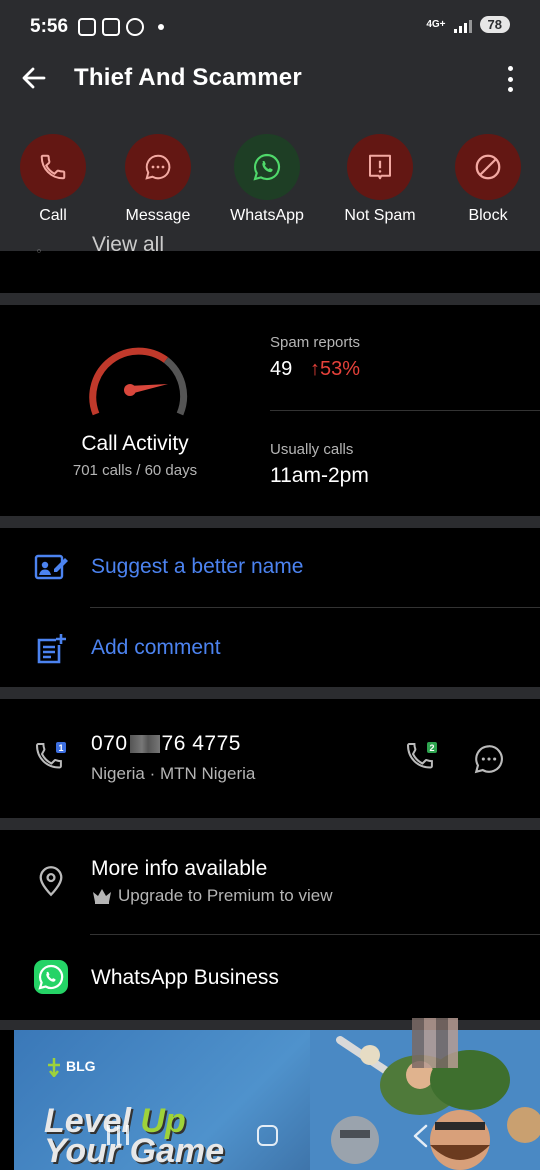 The height and width of the screenshot is (1170, 540). What do you see at coordinates (156, 648) in the screenshot?
I see `add-comment-link: Add comment` at bounding box center [156, 648].